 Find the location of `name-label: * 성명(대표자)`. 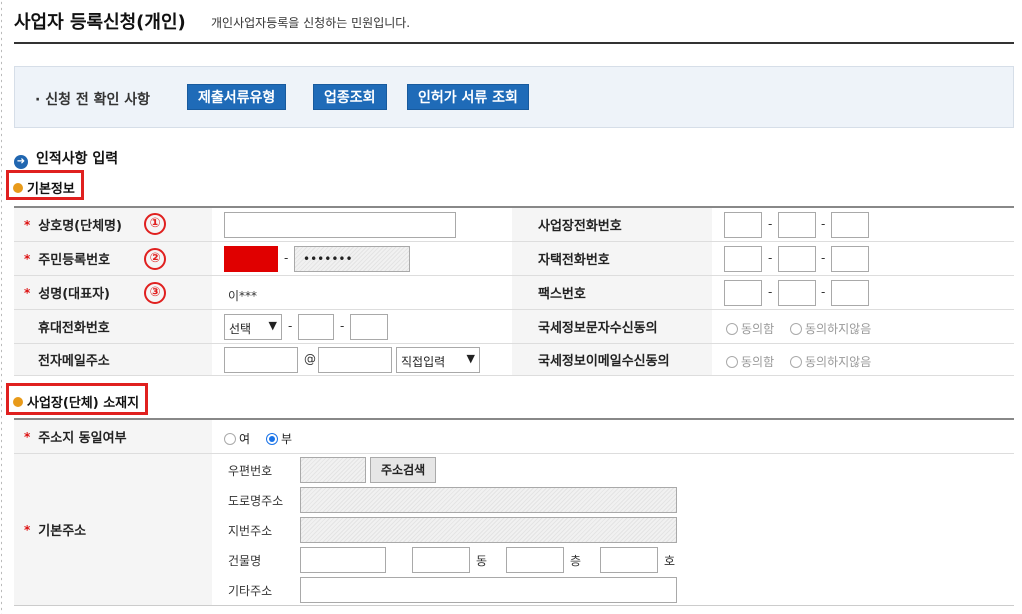

name-label: * 성명(대표자) is located at coordinates (113, 292).